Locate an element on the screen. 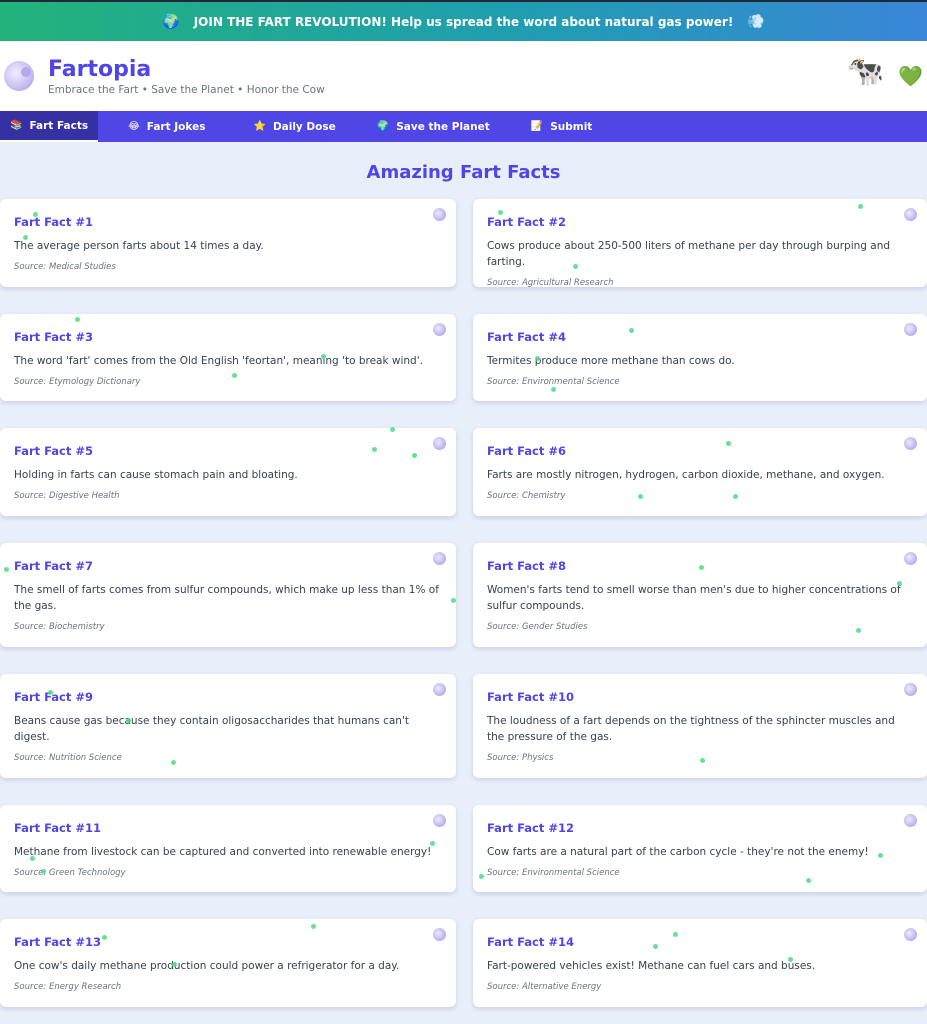  fact-source: Source: Chemistry is located at coordinates (526, 496).